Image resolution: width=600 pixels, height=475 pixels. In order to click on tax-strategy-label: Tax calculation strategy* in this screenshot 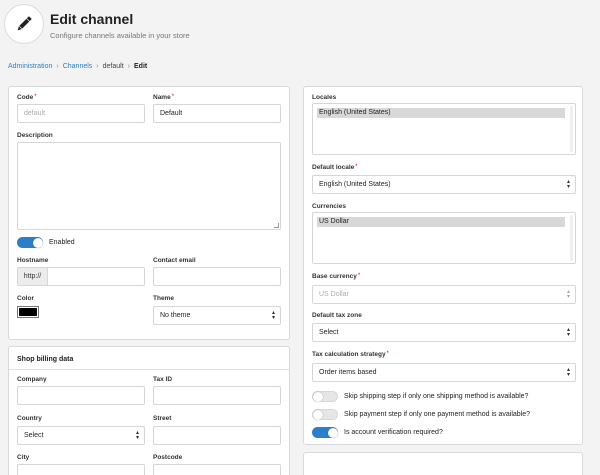, I will do `click(350, 354)`.